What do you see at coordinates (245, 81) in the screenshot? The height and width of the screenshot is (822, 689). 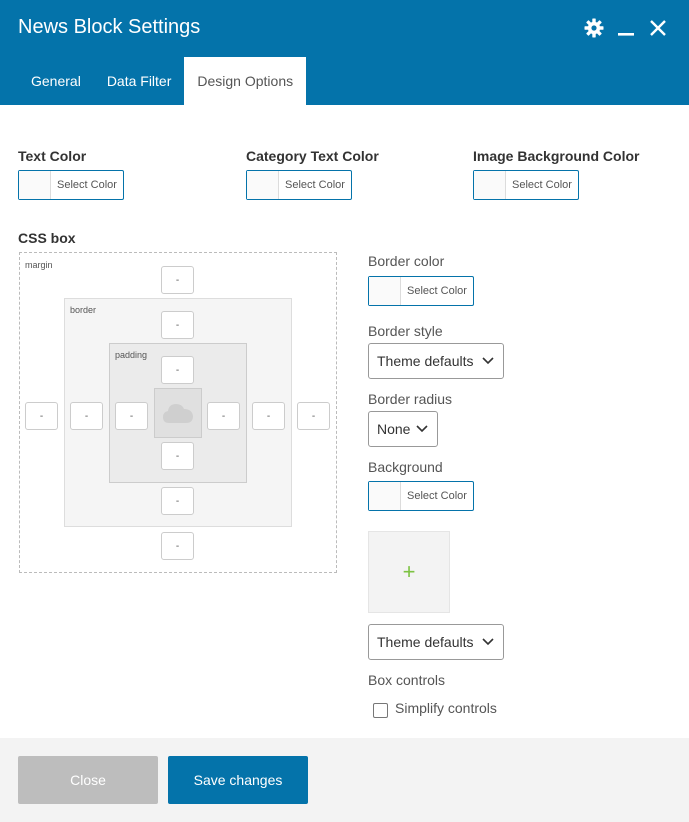 I see `tab-design-options: Design Options` at bounding box center [245, 81].